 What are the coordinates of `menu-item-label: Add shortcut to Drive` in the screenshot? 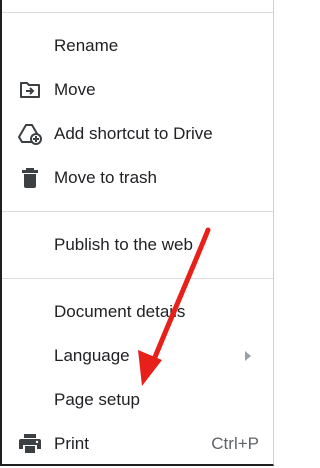 It's located at (133, 133).